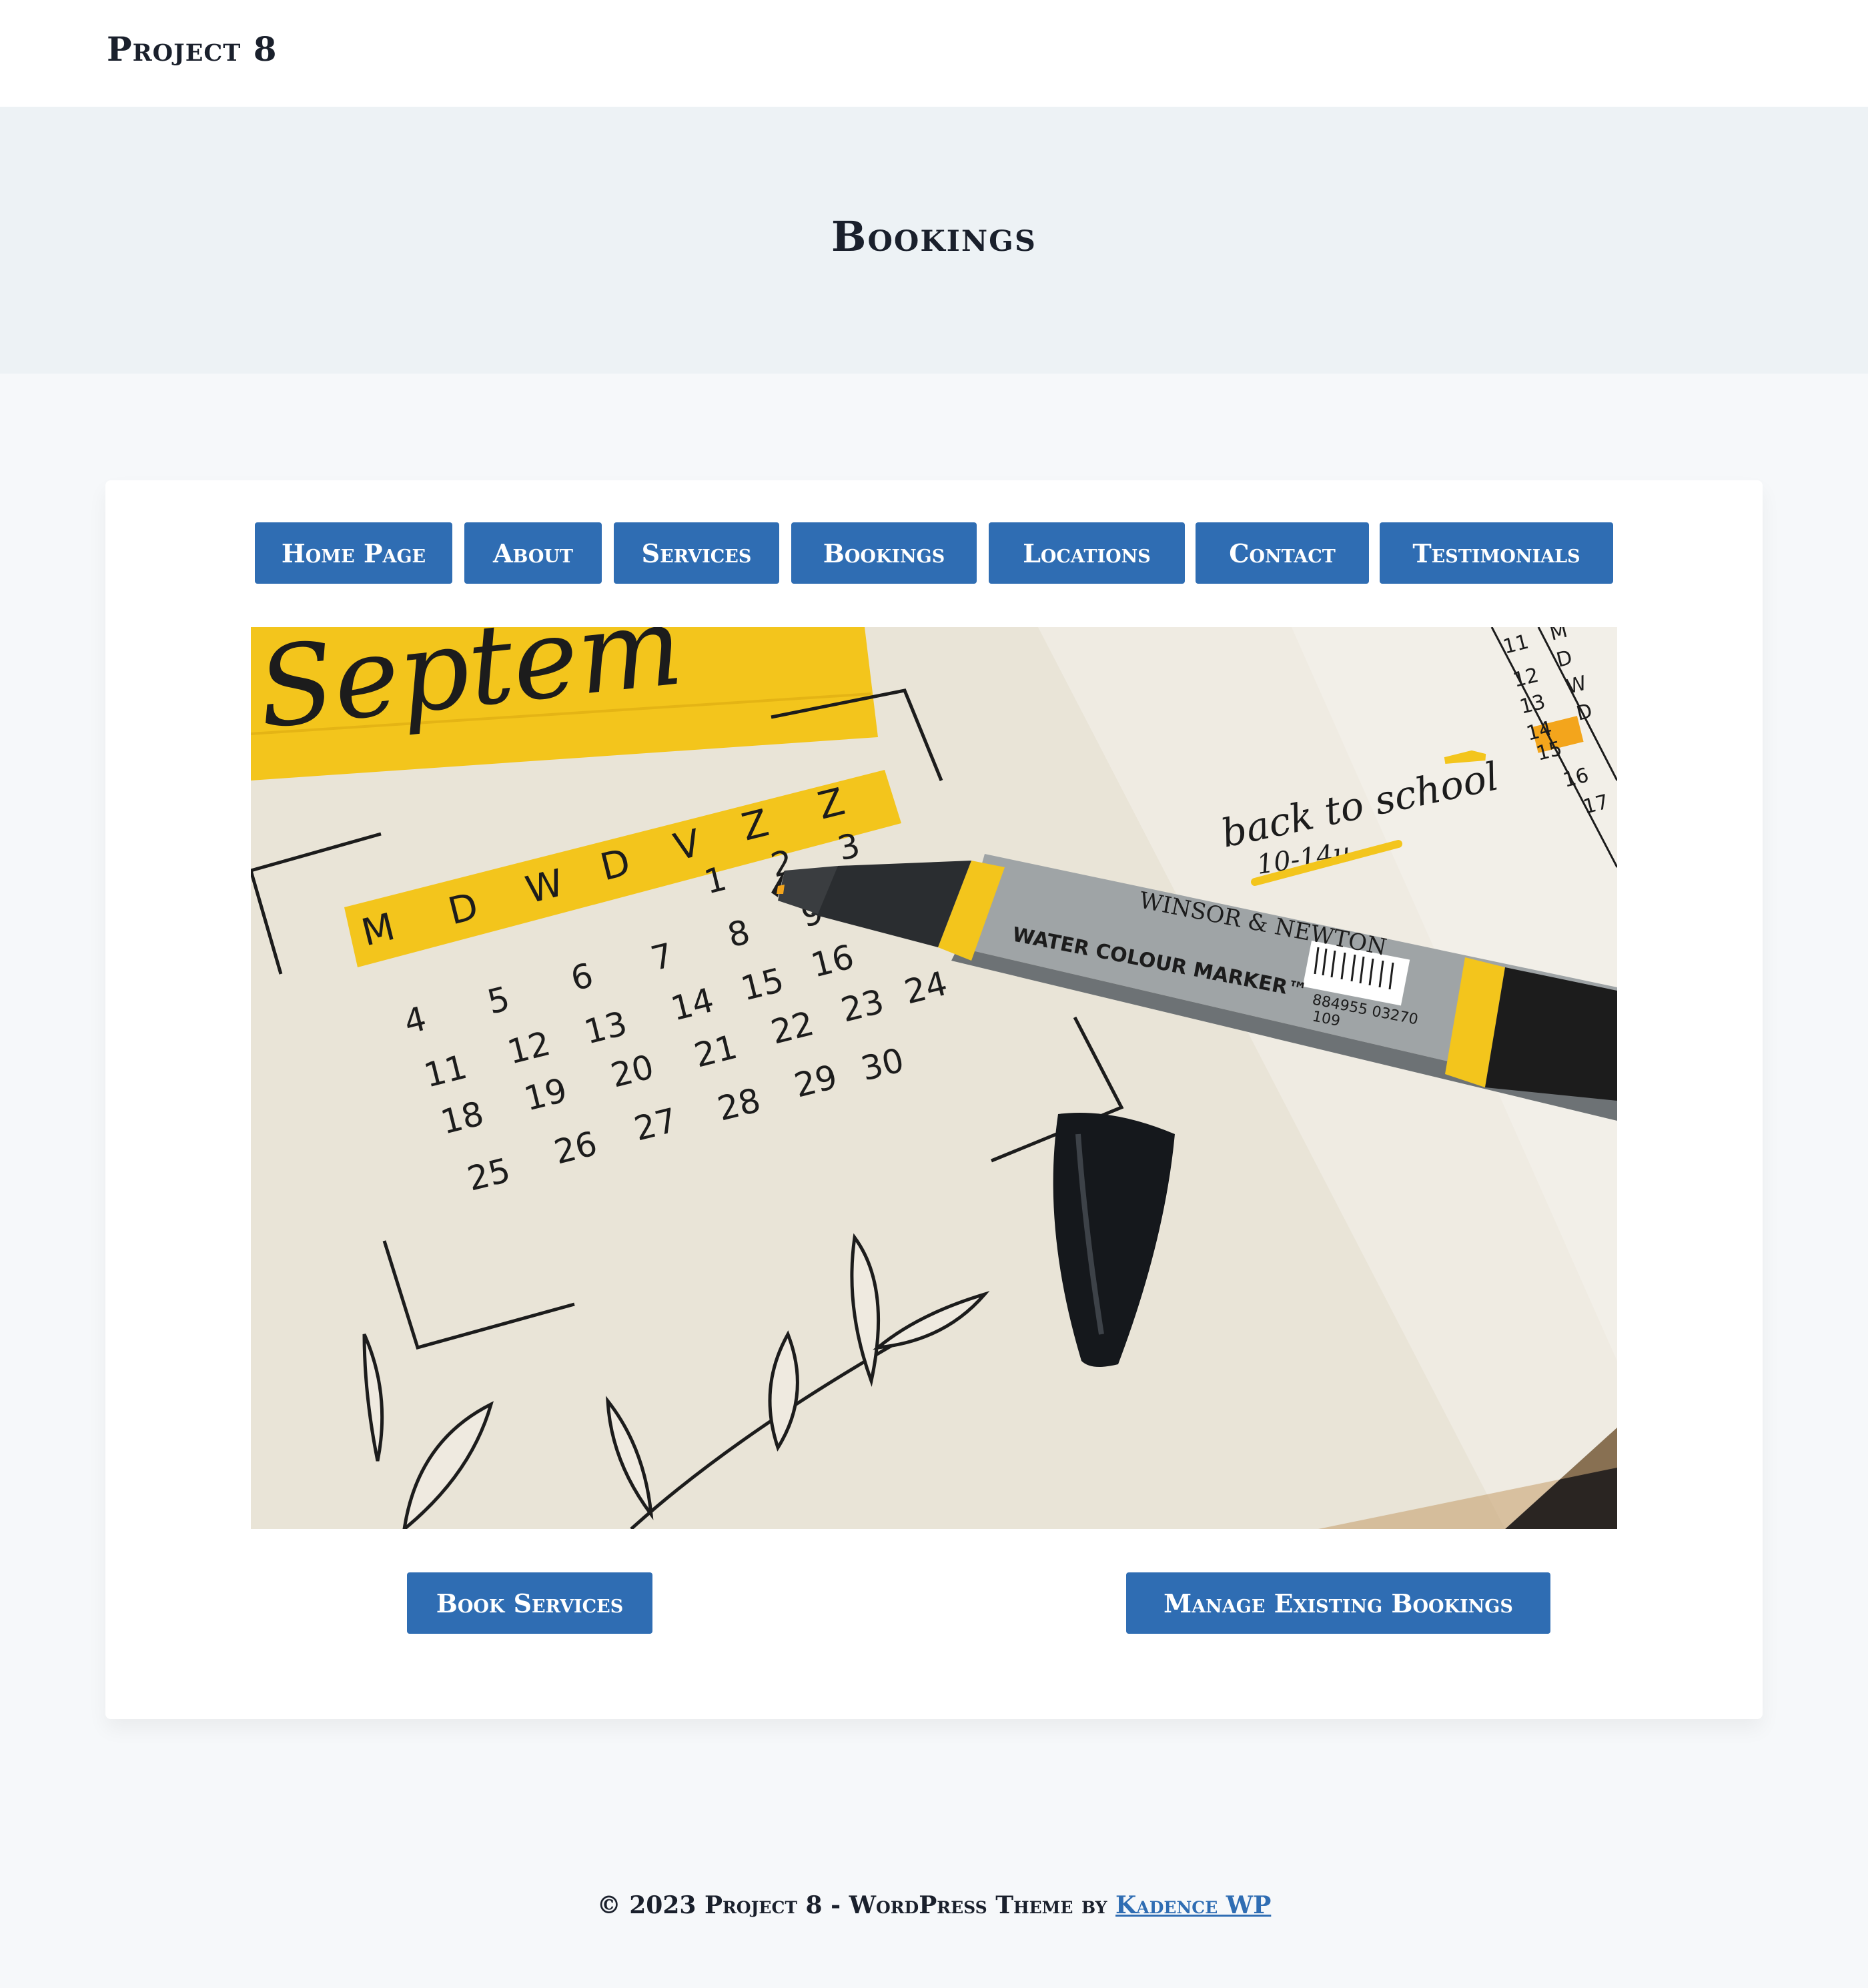 This screenshot has width=1868, height=1988. I want to click on nav-button-services: Services, so click(696, 553).